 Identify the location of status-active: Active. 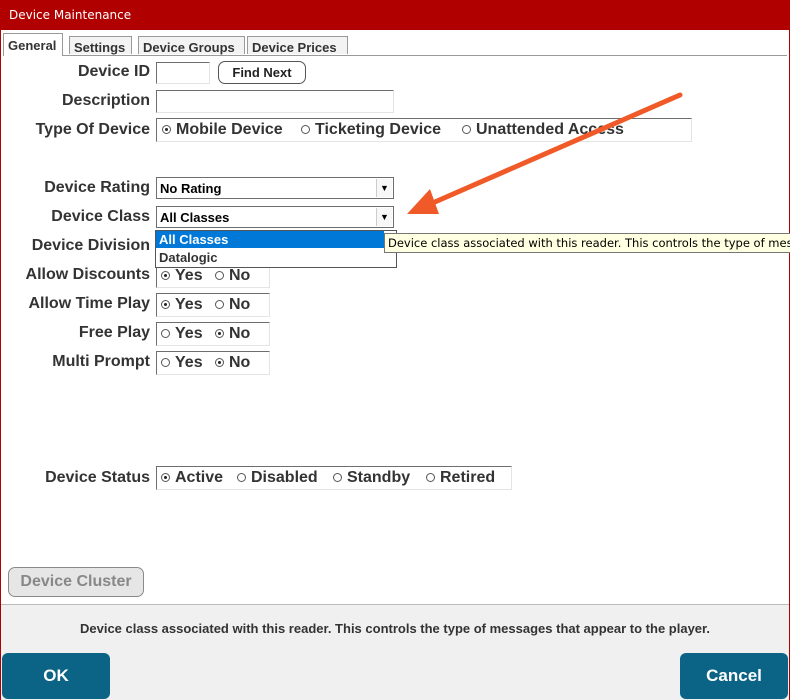
(192, 478).